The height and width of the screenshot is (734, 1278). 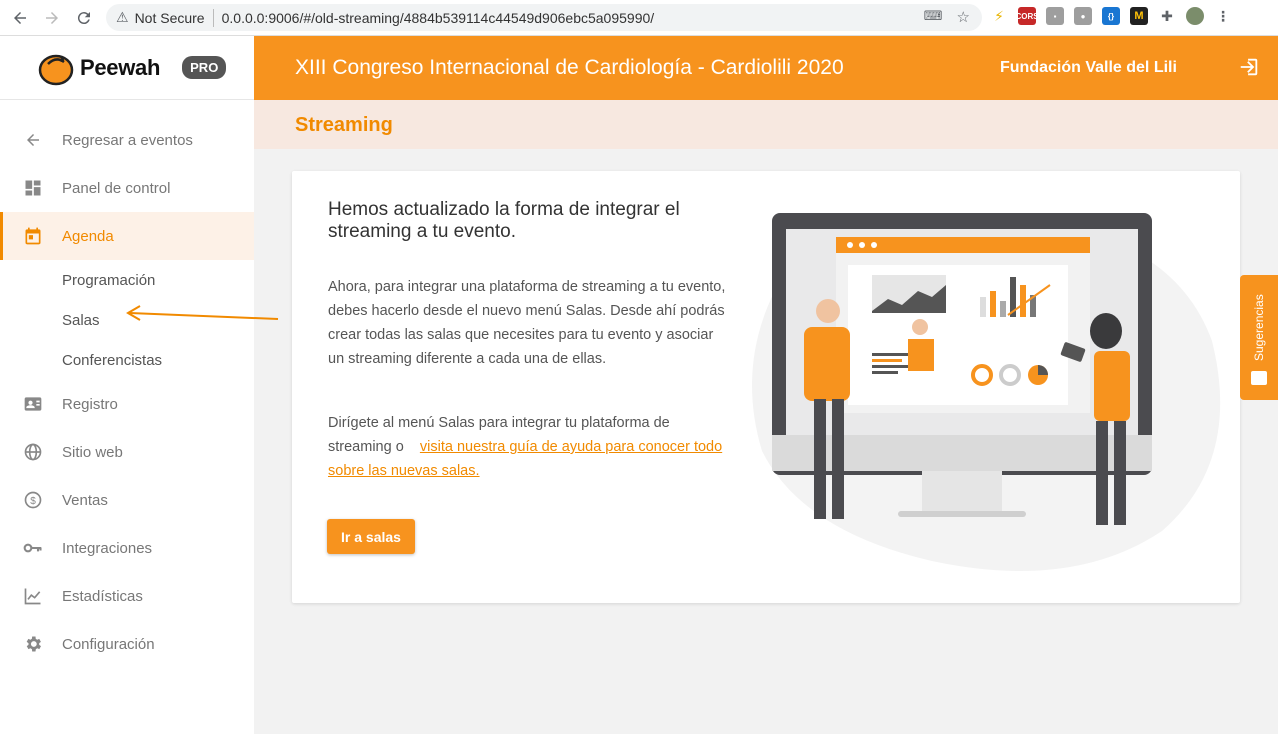 What do you see at coordinates (1055, 16) in the screenshot?
I see `chat-extension-icon: ▪` at bounding box center [1055, 16].